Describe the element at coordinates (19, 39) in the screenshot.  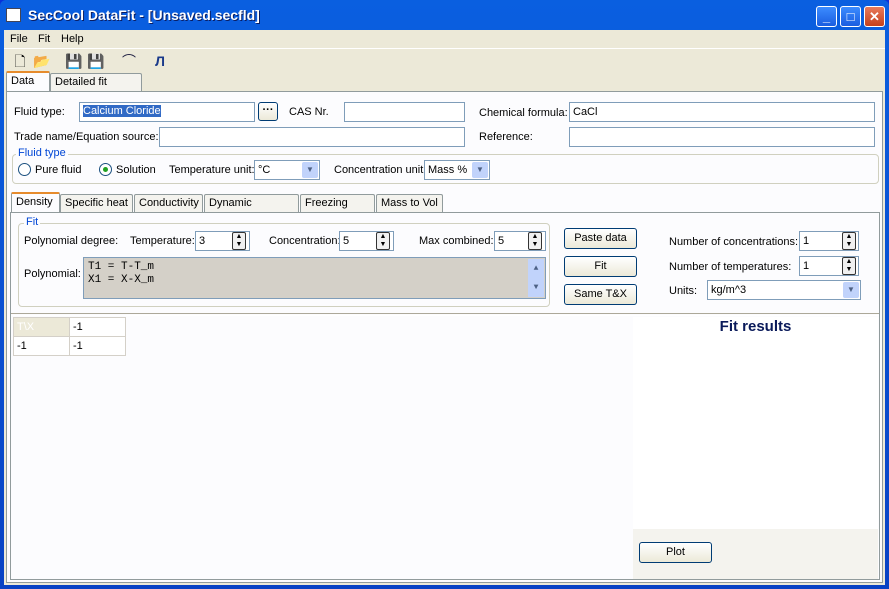
I see `menu-file: File` at that location.